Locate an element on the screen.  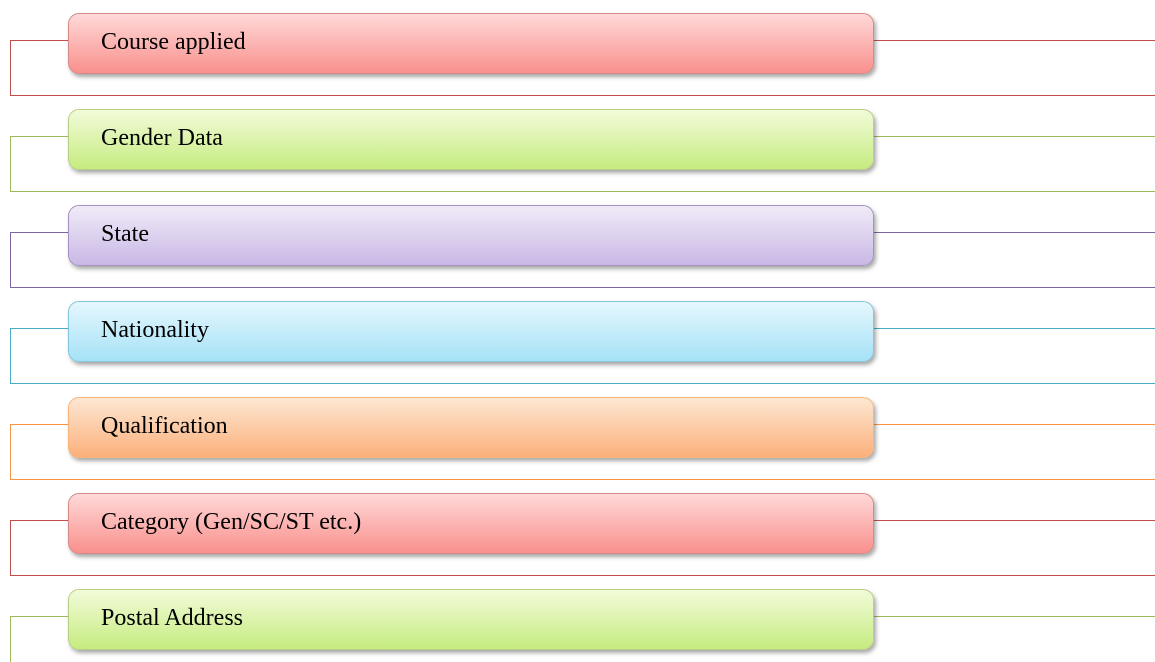
item-label: Category (Gen/SC/ST etc.) is located at coordinates (231, 522).